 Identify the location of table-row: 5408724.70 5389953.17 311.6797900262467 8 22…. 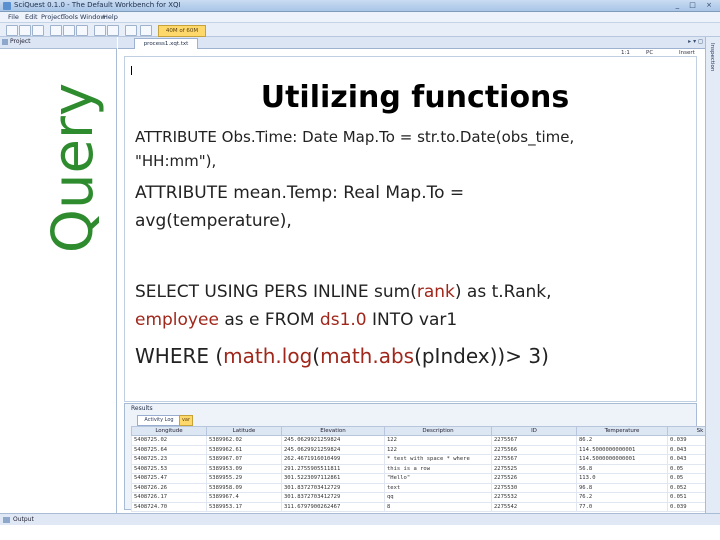
(425, 506).